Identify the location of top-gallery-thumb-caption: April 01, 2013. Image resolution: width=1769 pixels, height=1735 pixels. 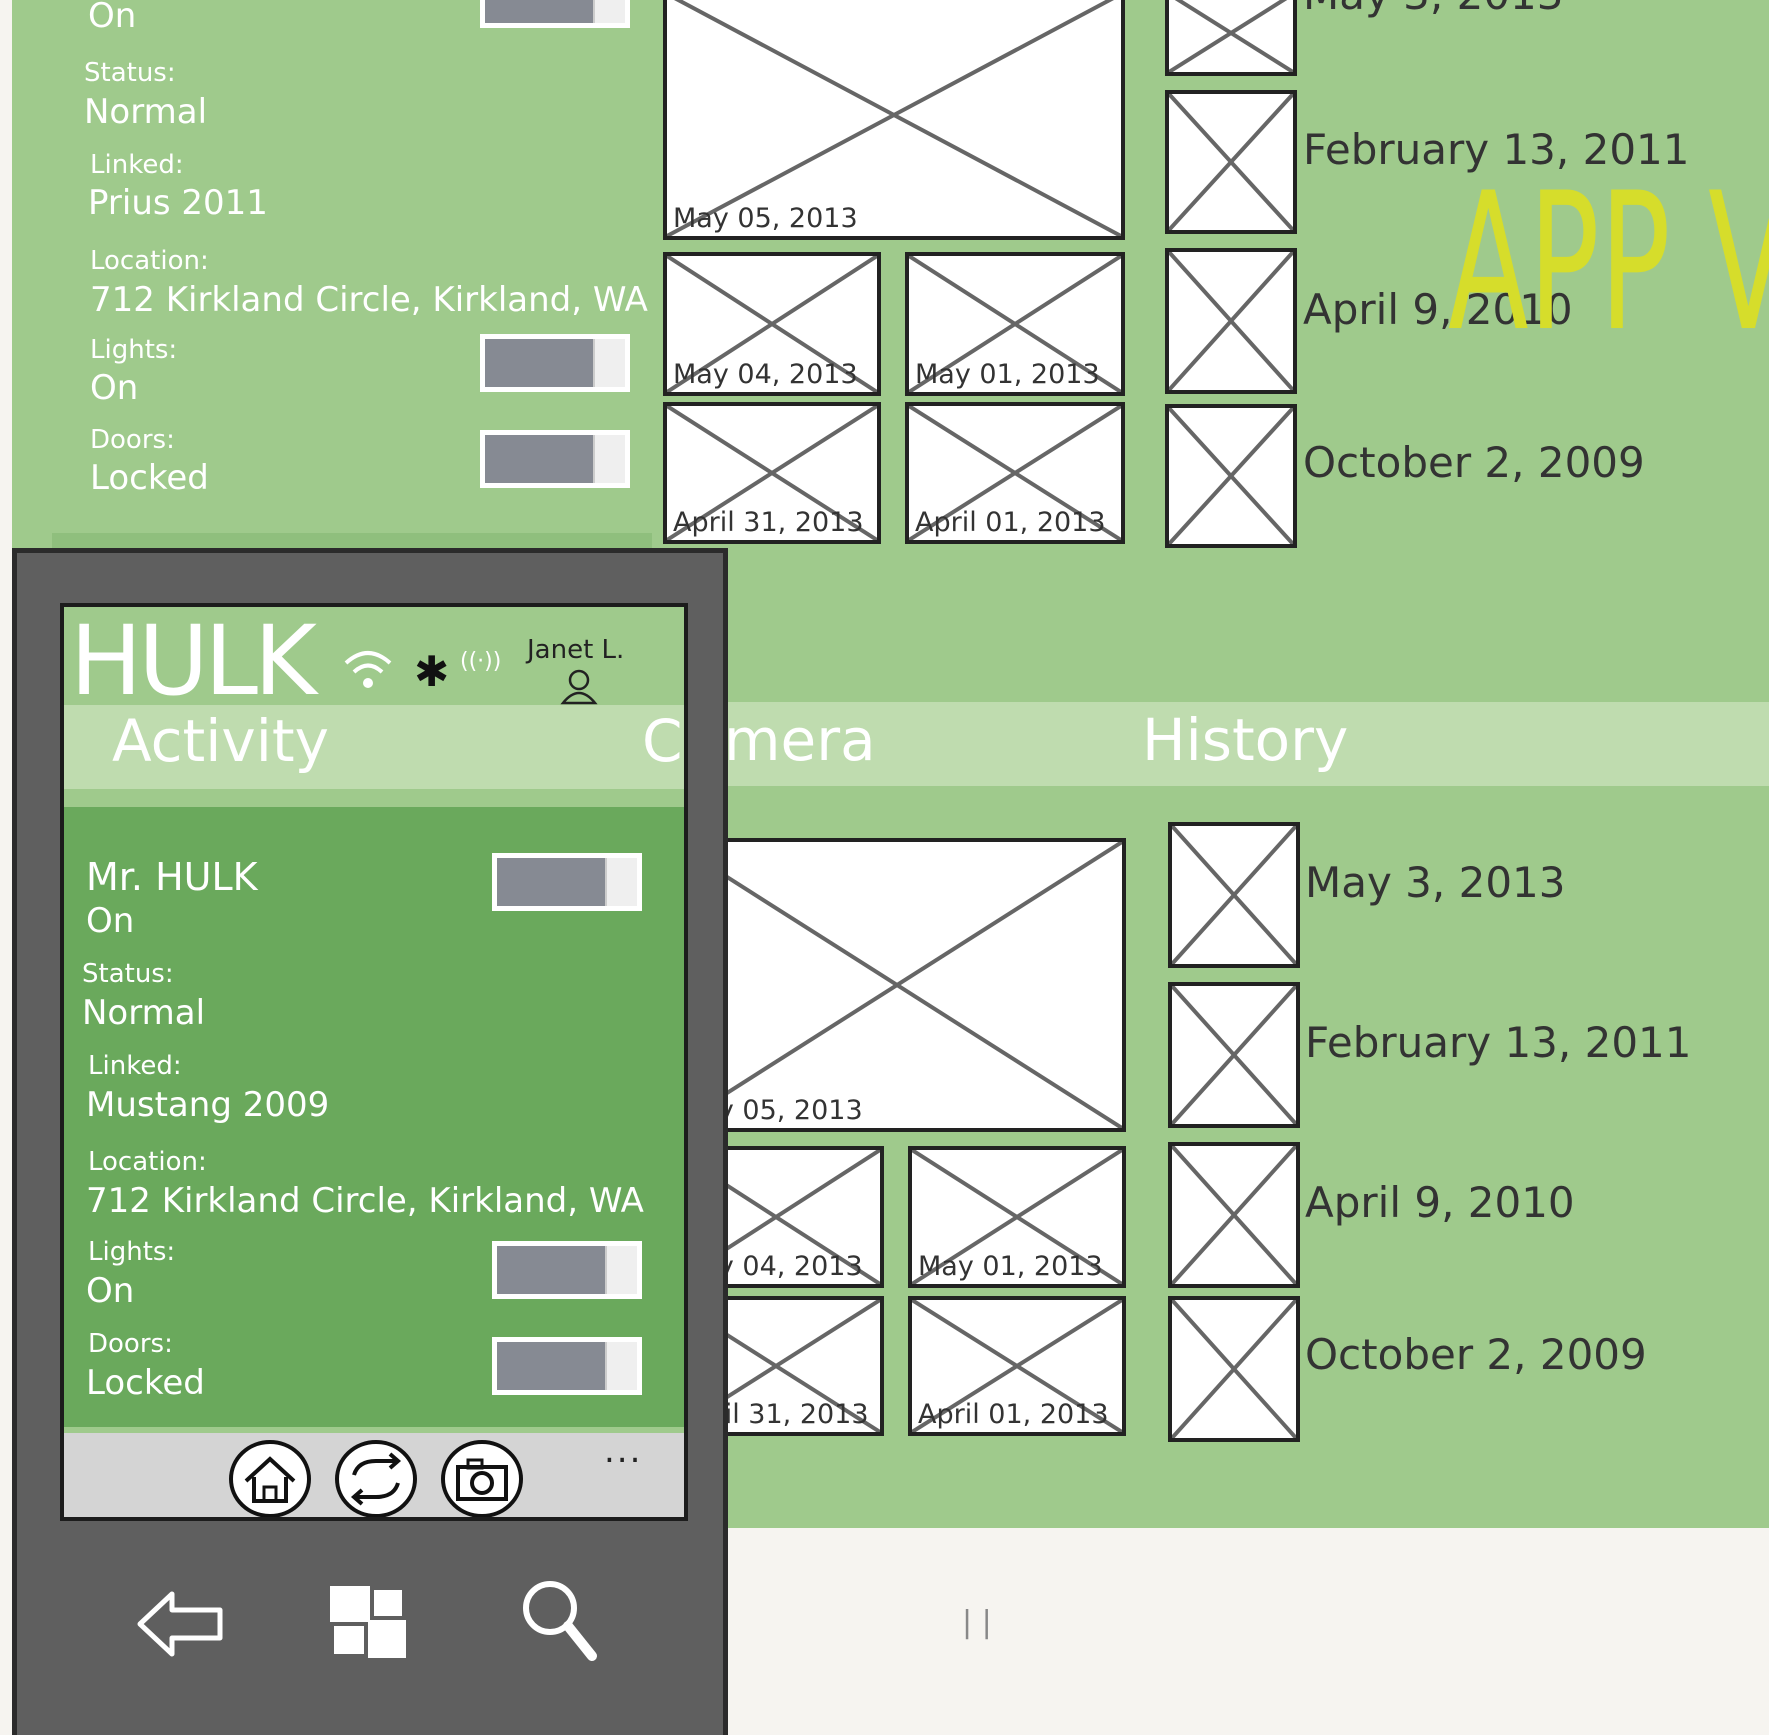
(1010, 522).